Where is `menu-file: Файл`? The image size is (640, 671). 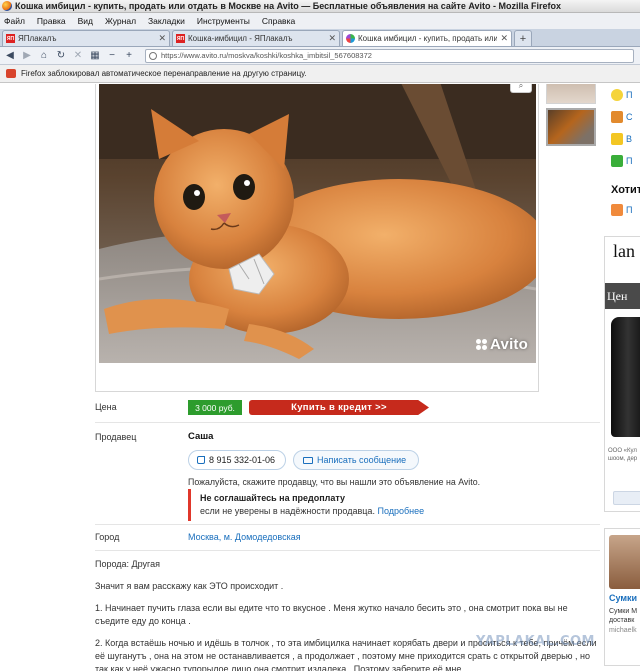
menu-file: Файл is located at coordinates (14, 21).